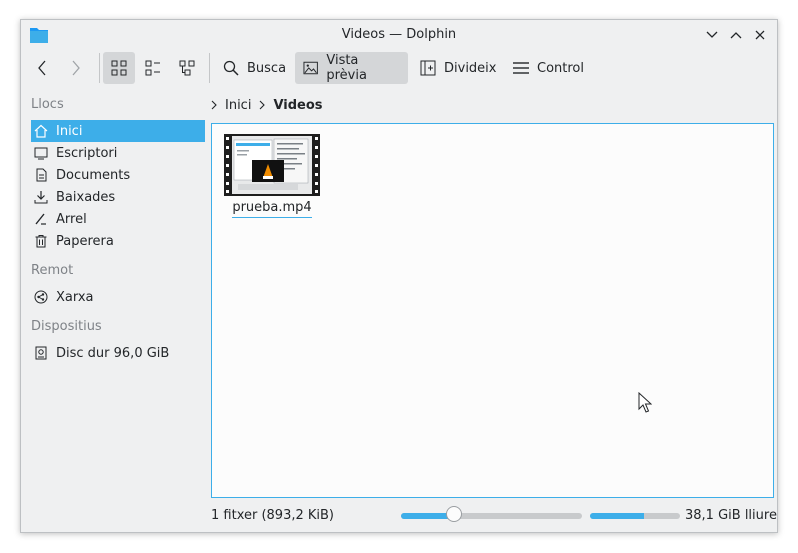 The height and width of the screenshot is (553, 798). Describe the element at coordinates (428, 68) in the screenshot. I see `split-view-icon` at that location.